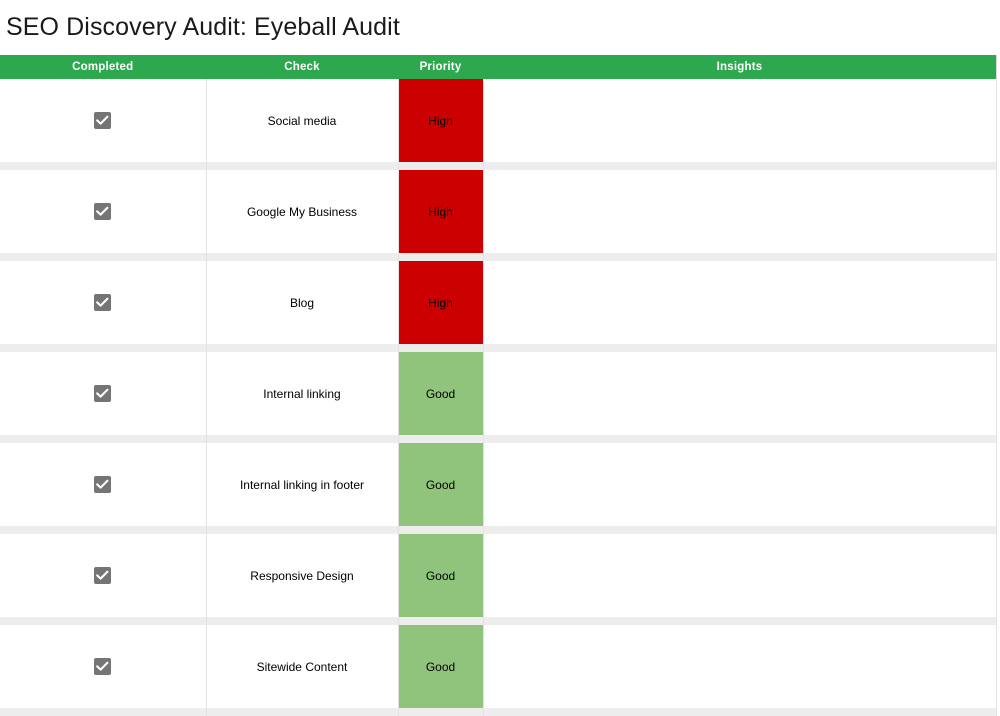 Image resolution: width=1000 pixels, height=716 pixels. I want to click on page-title: SEO Discovery Audit: Eyeball Audit, so click(203, 27).